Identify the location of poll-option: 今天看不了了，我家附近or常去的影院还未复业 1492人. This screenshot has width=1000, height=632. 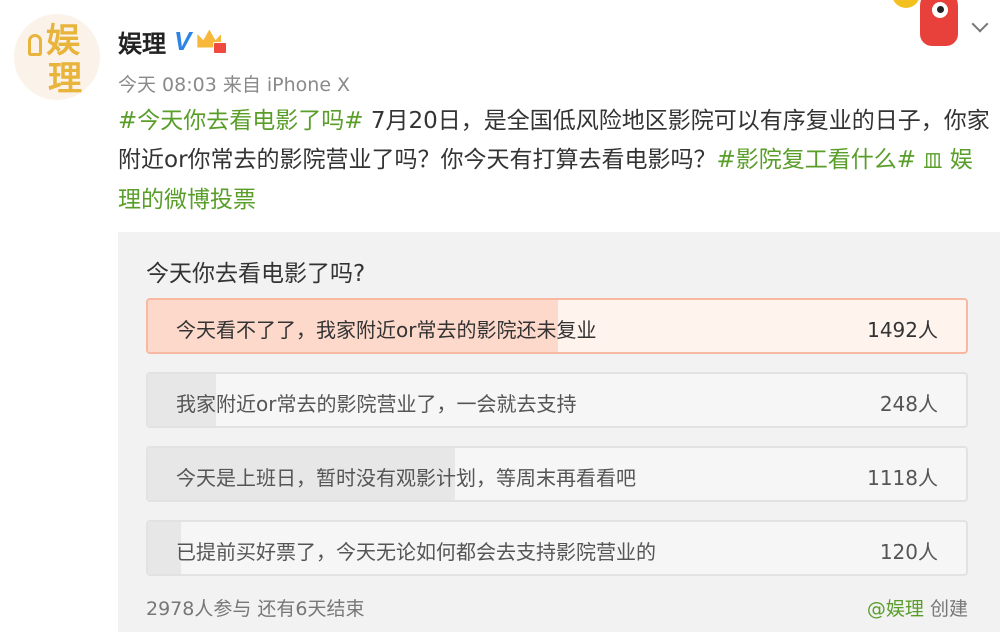
(557, 326).